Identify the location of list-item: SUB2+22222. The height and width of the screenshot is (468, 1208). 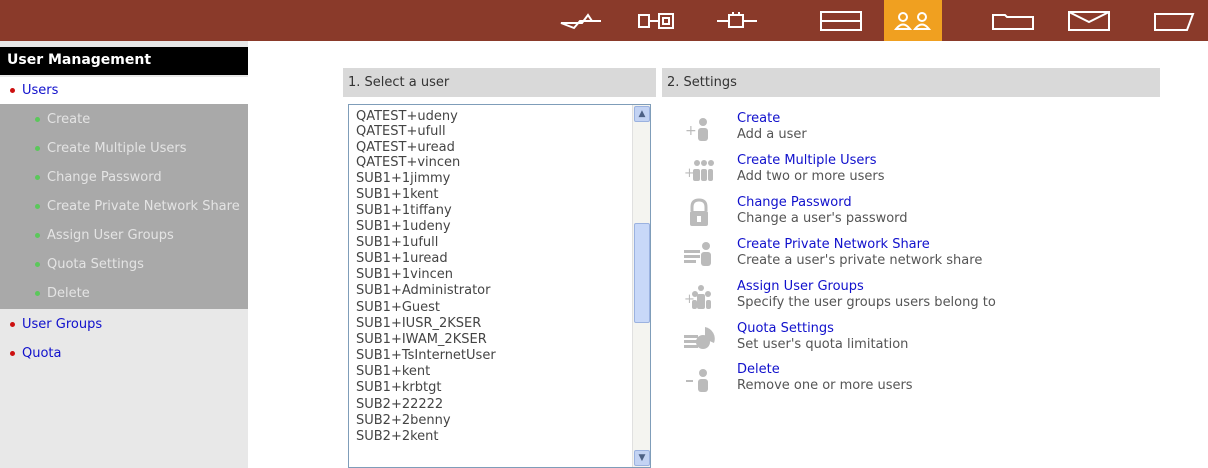
(399, 404).